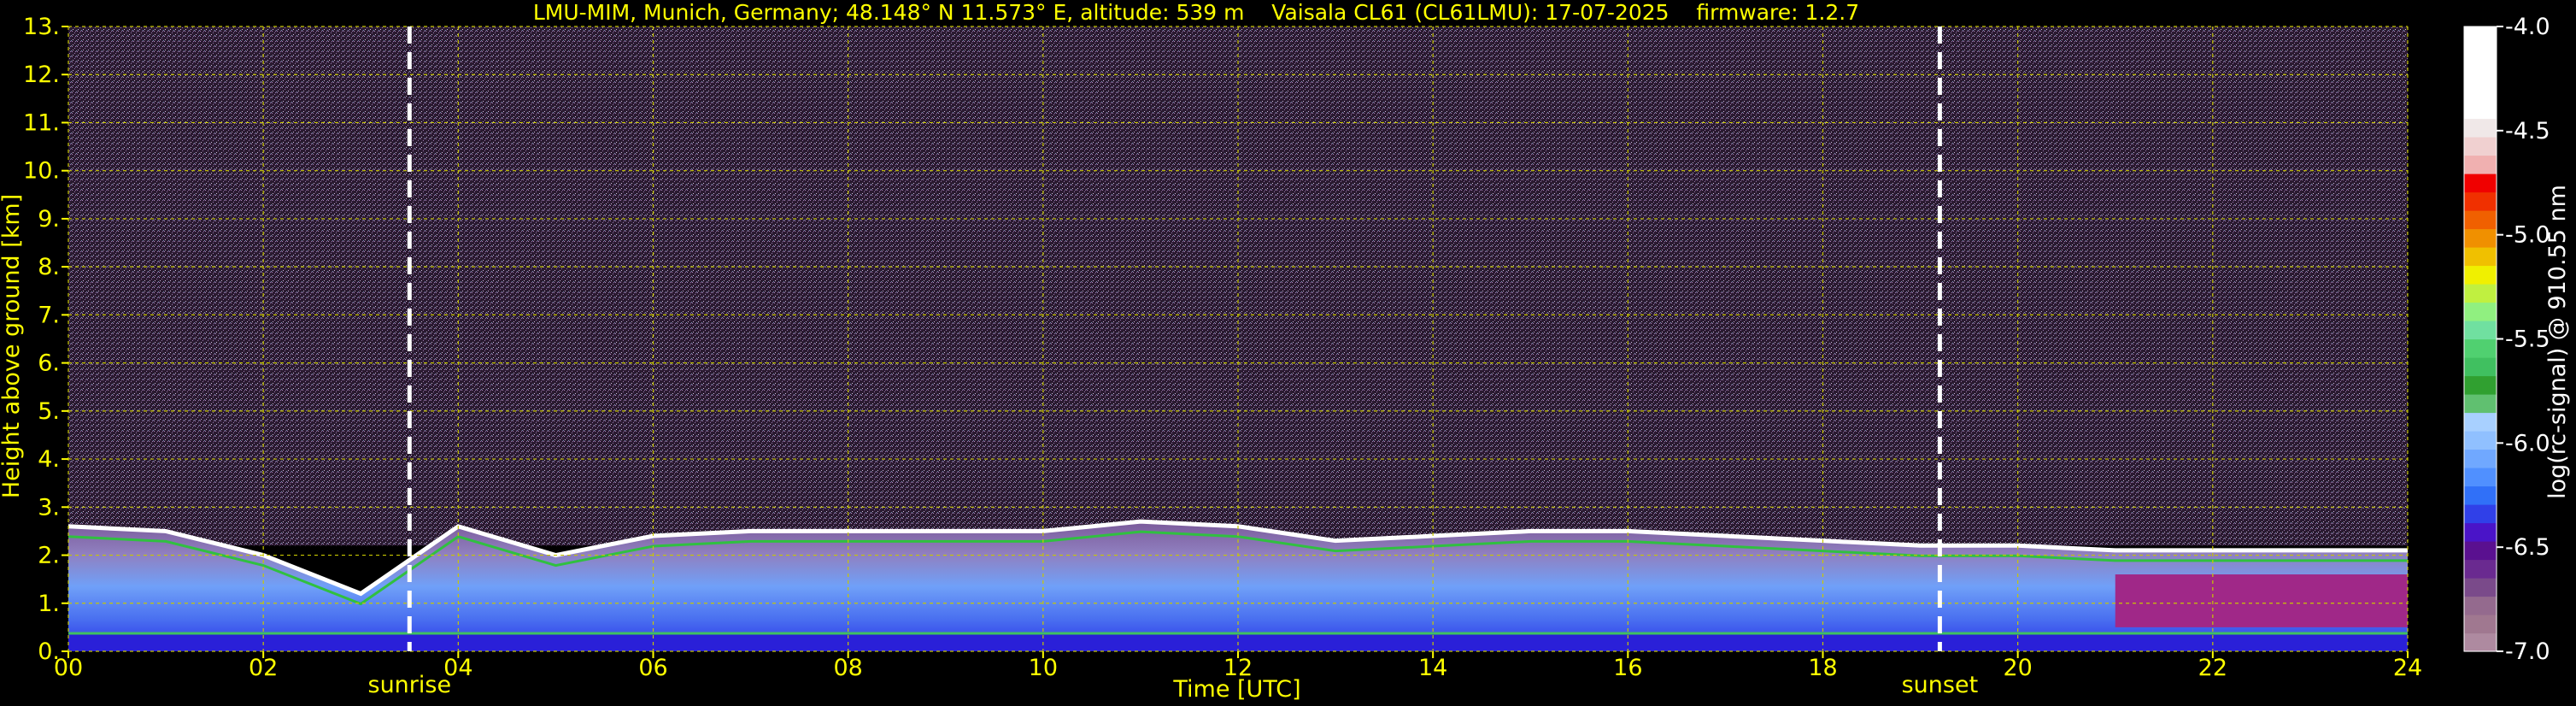  Describe the element at coordinates (49, 459) in the screenshot. I see `y-tick-label: 4.` at that location.